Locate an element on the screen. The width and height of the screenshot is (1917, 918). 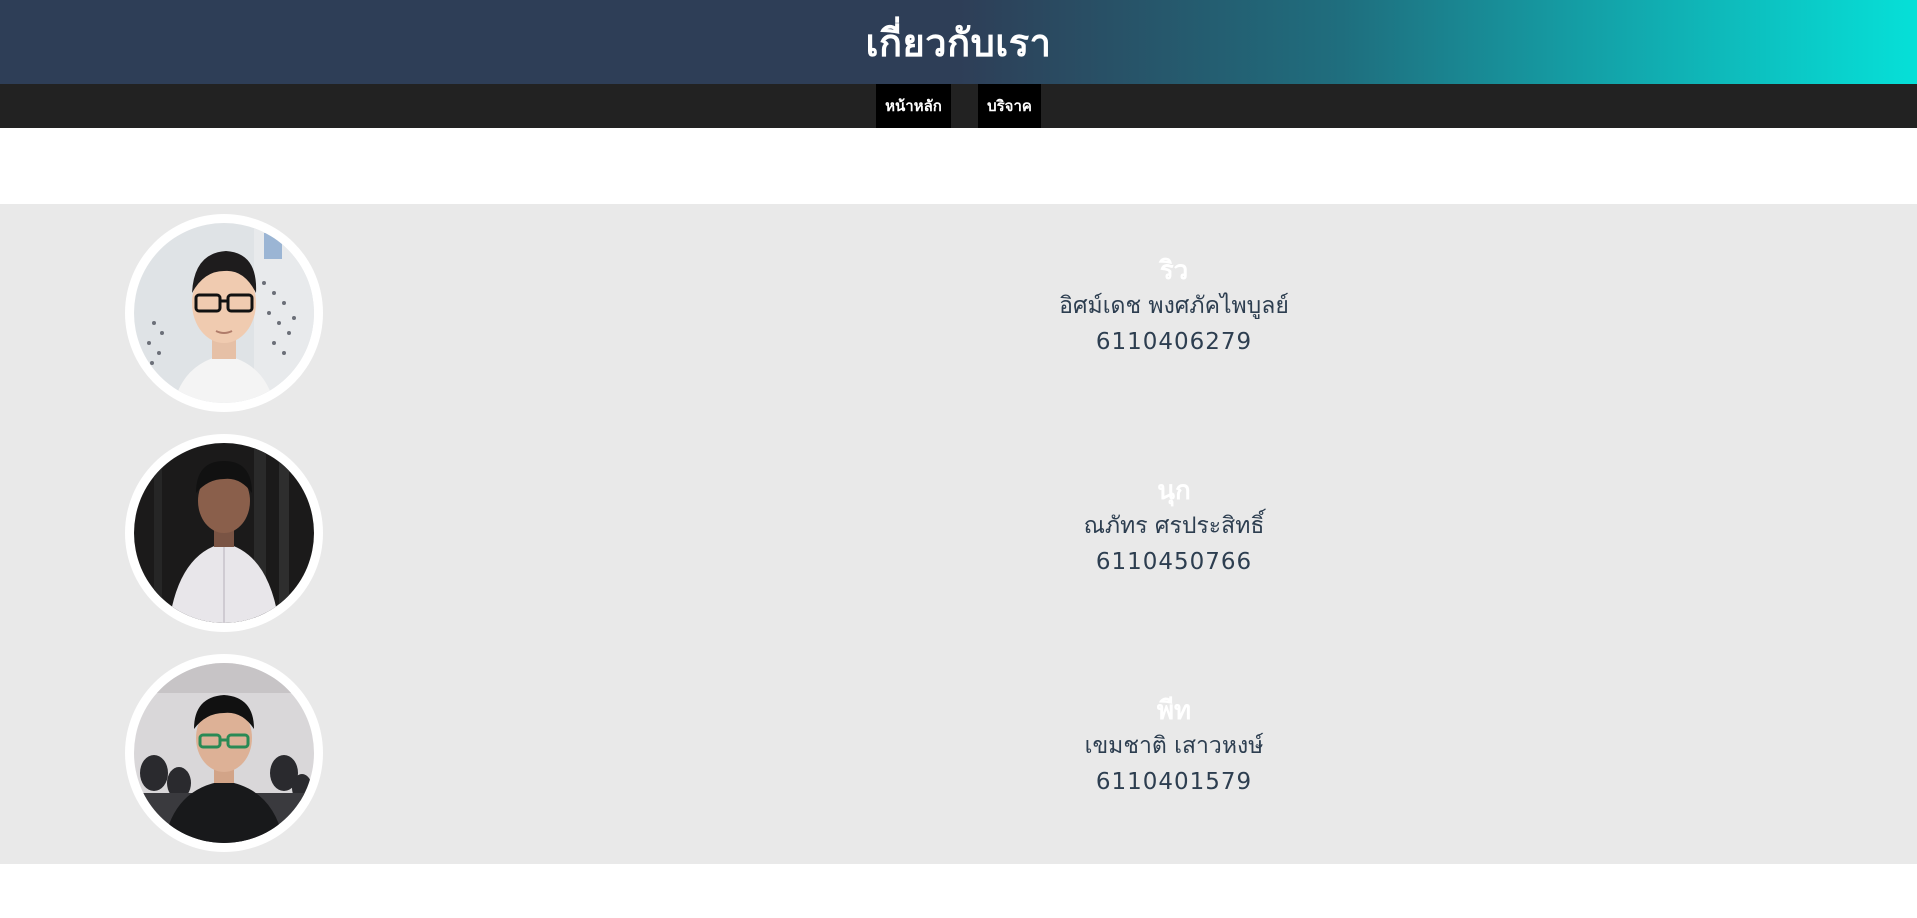
member-info: นุก ณภัทร ศรประสิทธิ์ 6110450766 is located at coordinates (1174, 527).